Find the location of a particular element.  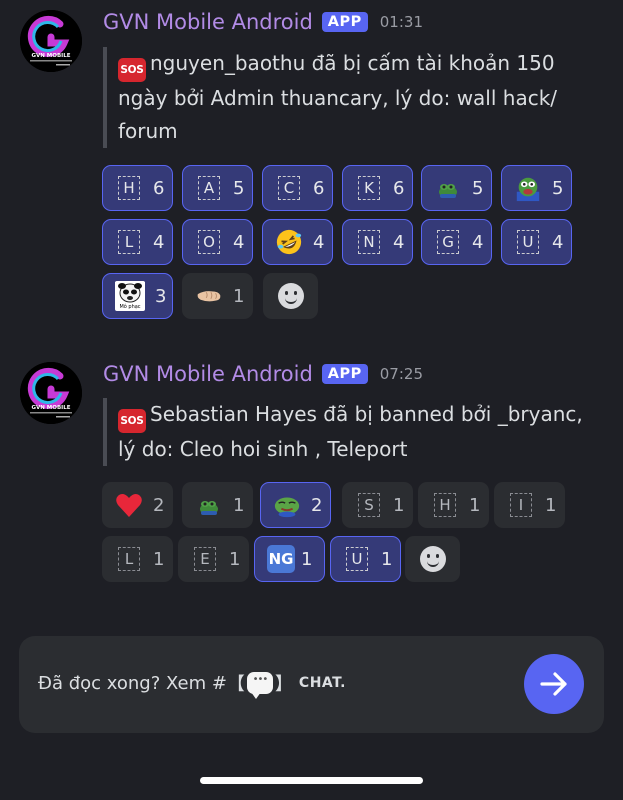

timestamp: 07:25 is located at coordinates (401, 374).